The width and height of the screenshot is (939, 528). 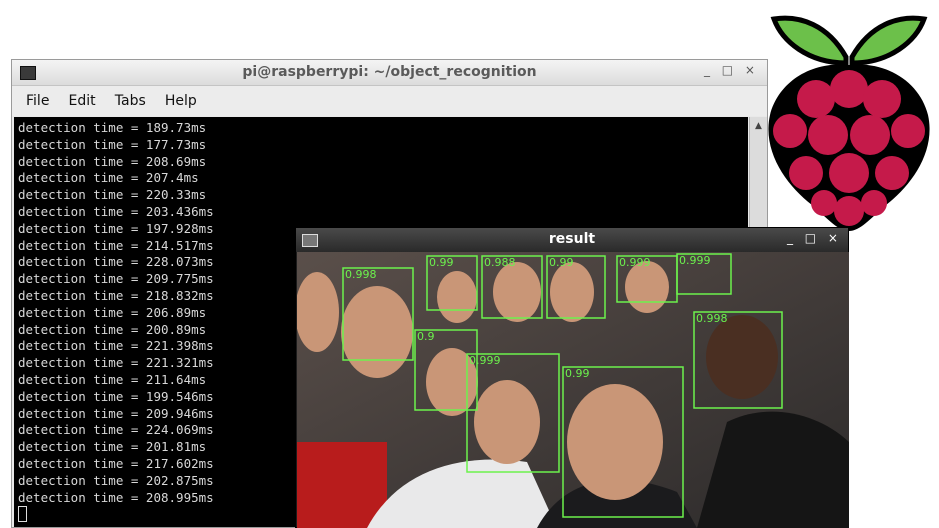 I want to click on terminal-line: detection time = 228.073ms, so click(x=116, y=262).